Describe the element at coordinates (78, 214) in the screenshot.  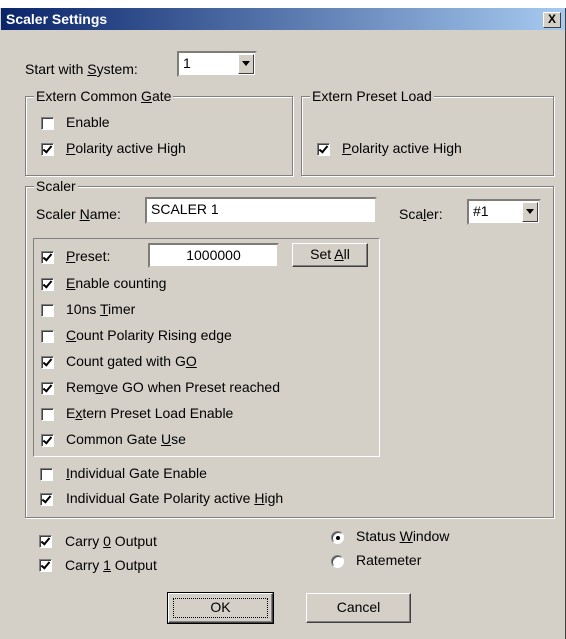
I see `scaler-name-label: Scaler Name:` at that location.